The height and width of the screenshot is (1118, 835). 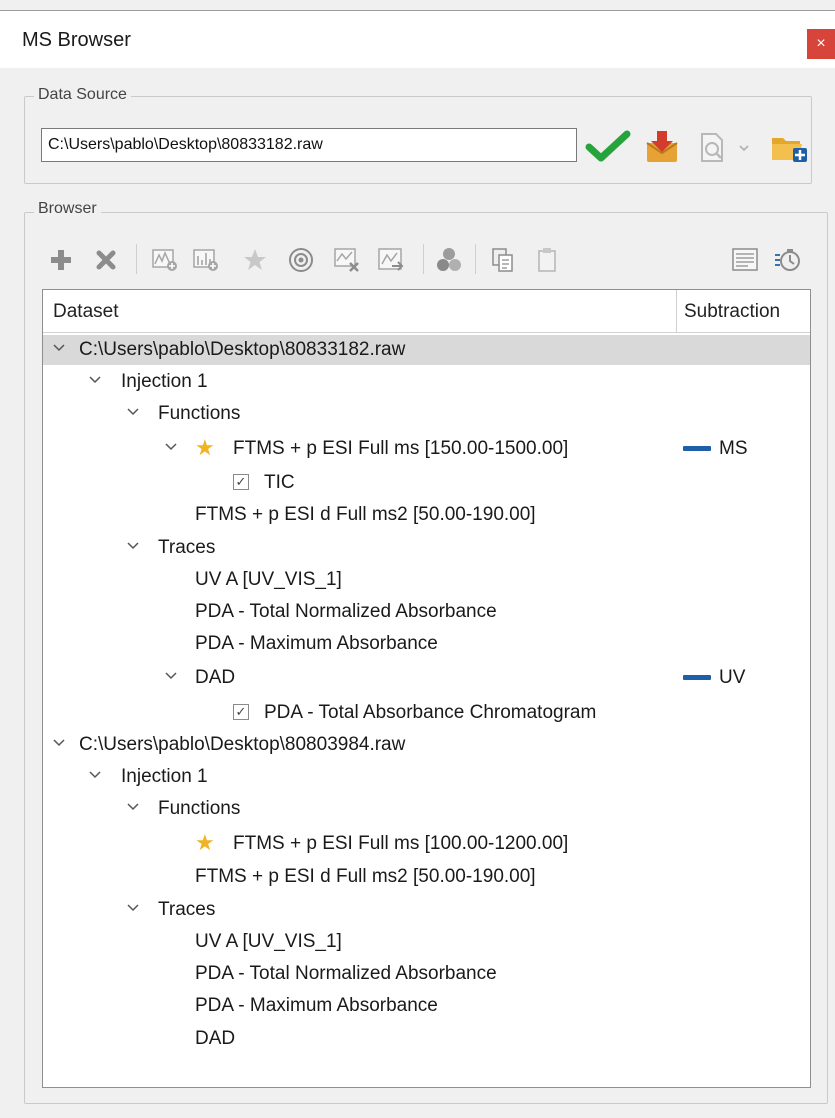 What do you see at coordinates (82, 95) in the screenshot?
I see `data-source-legend: Data Source` at bounding box center [82, 95].